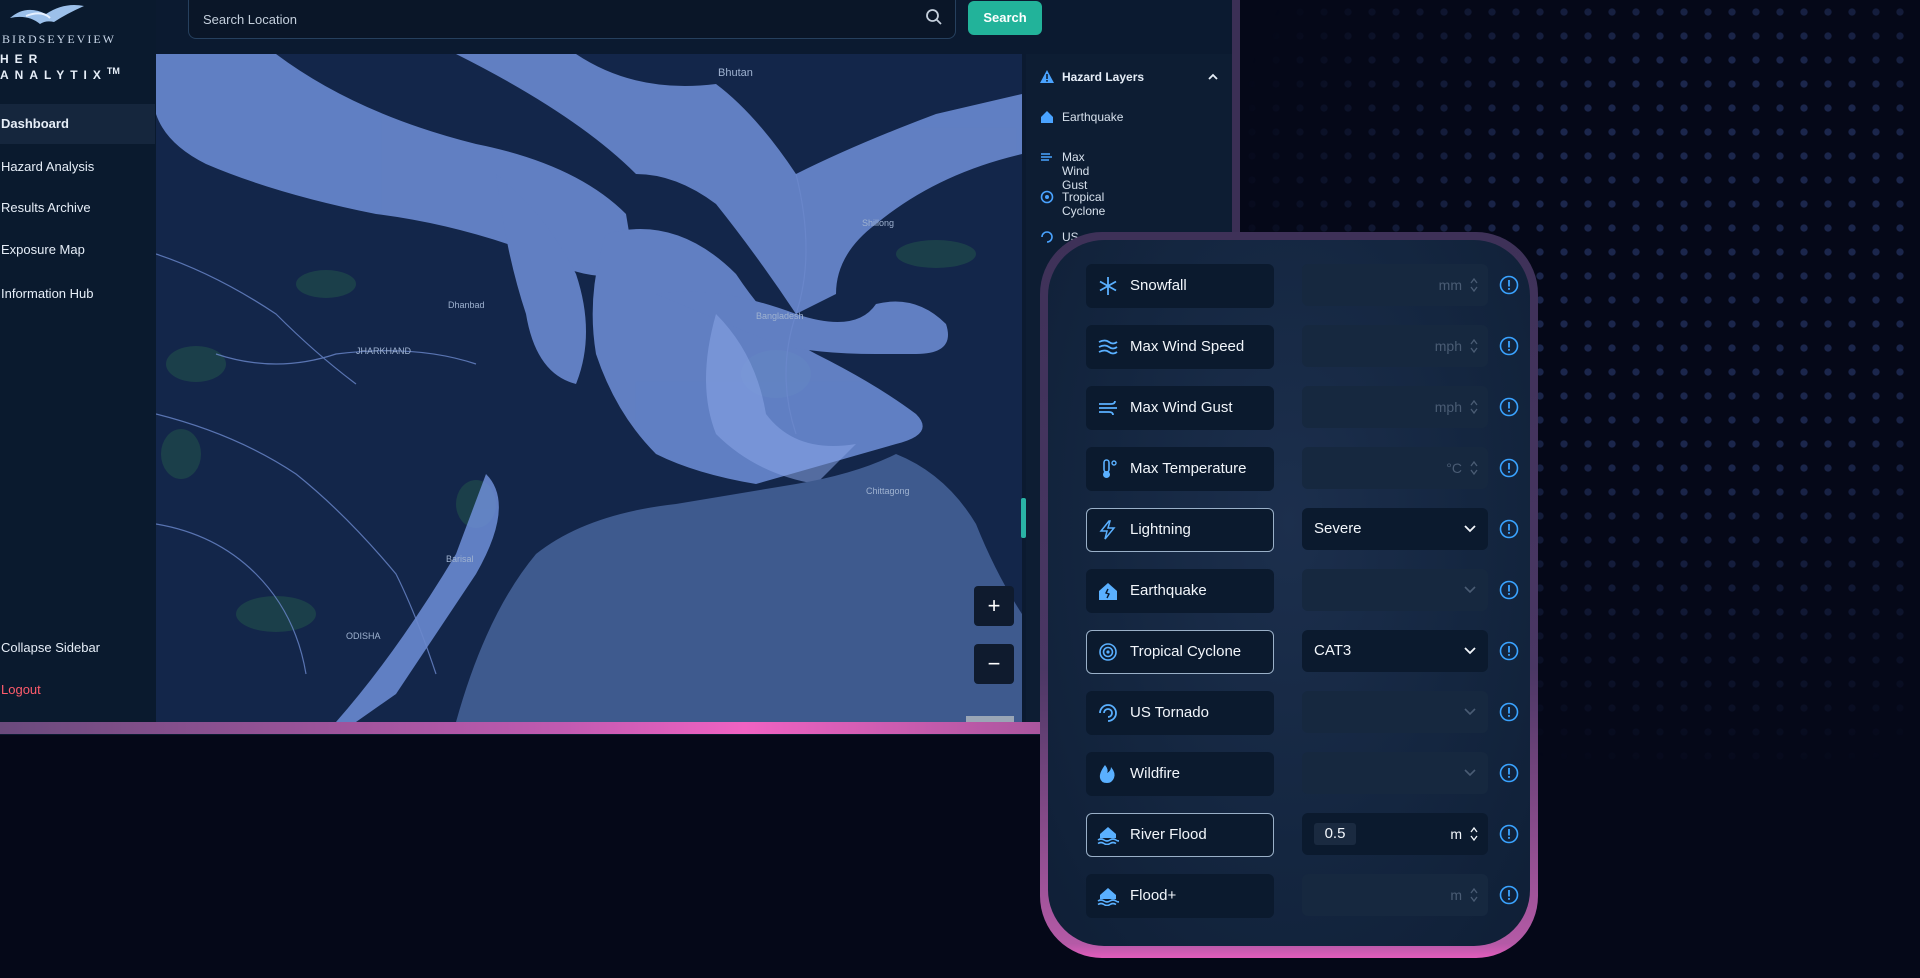  I want to click on unit-label: m, so click(1456, 895).